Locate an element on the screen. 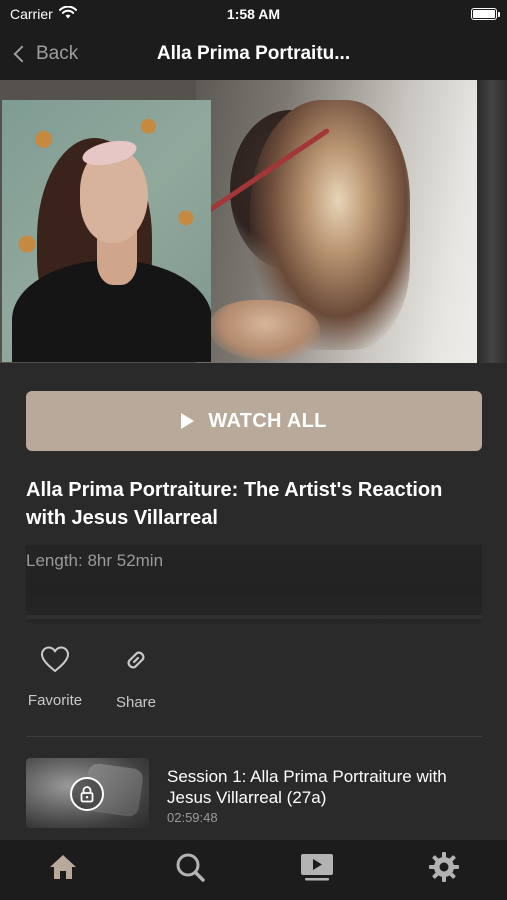  hero-reference-photo is located at coordinates (106, 231).